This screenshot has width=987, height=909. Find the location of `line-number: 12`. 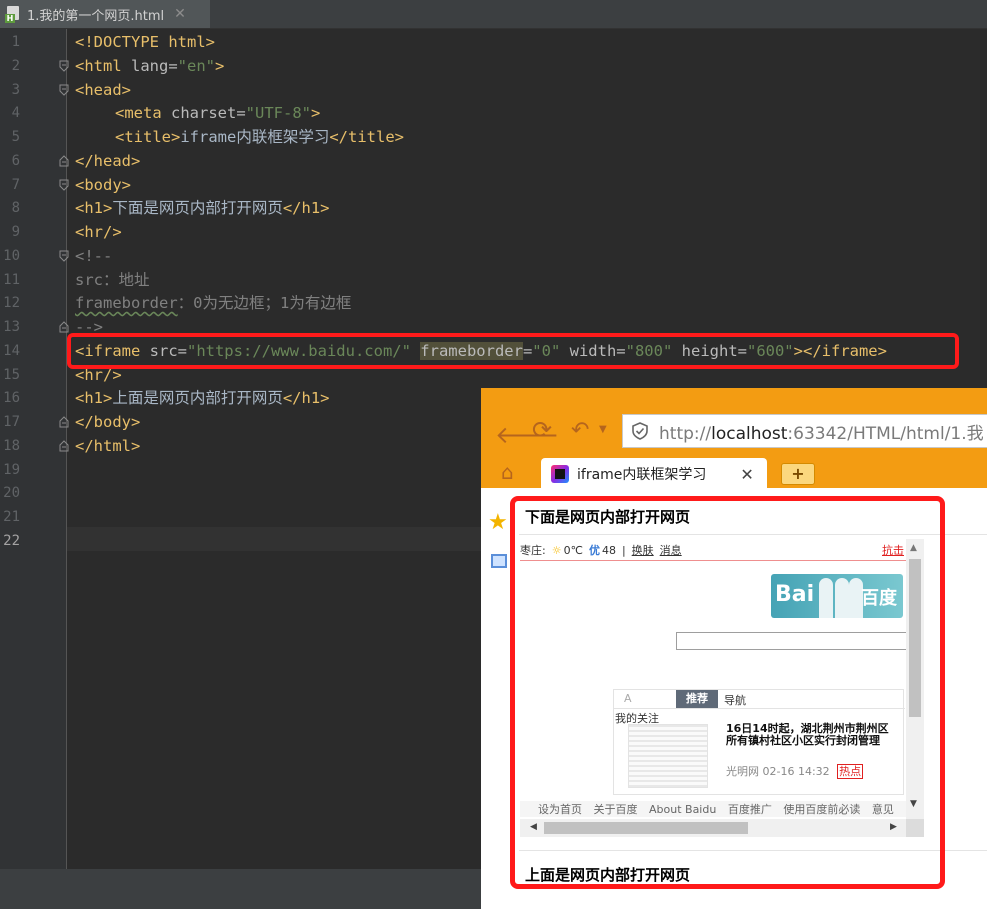

line-number: 12 is located at coordinates (11, 303).